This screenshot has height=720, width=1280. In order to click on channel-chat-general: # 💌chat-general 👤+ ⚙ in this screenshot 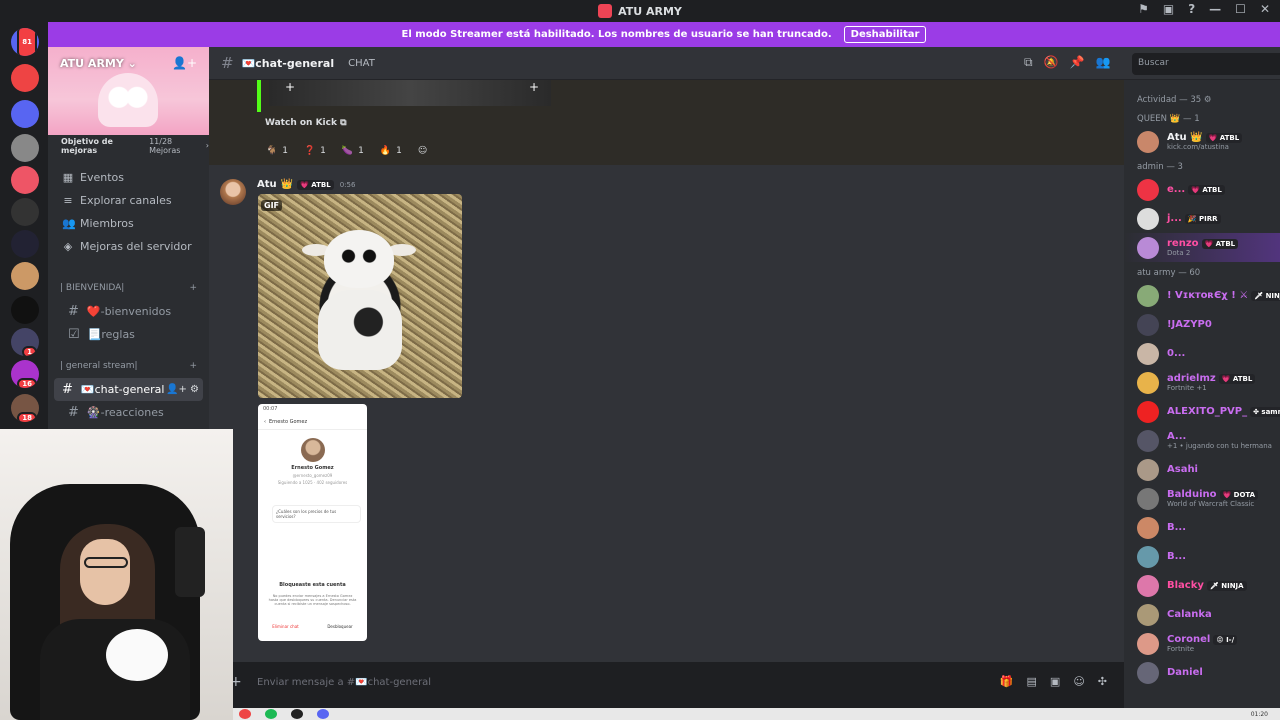, I will do `click(128, 389)`.